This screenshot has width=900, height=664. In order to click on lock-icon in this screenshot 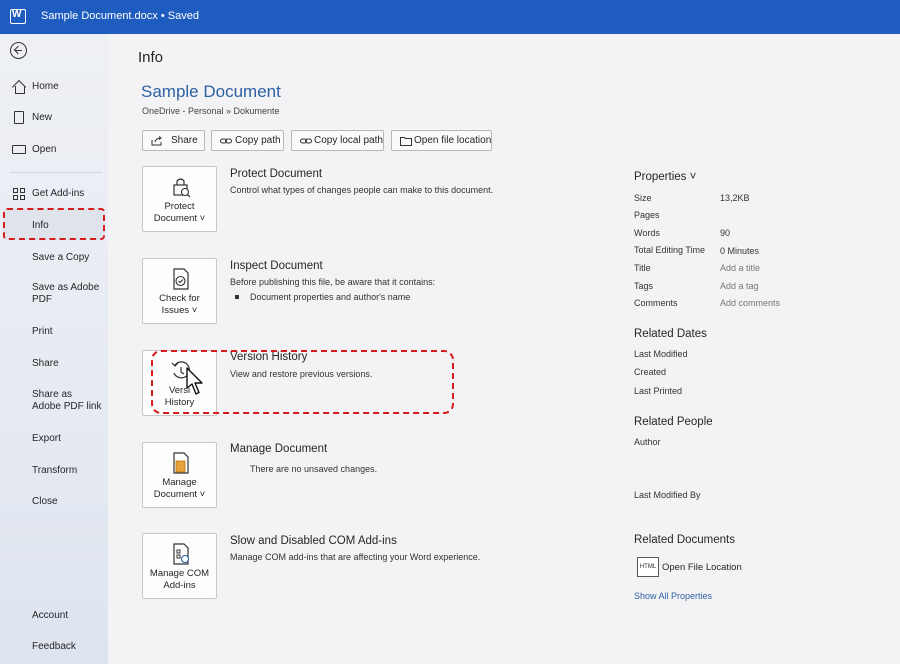, I will do `click(182, 188)`.